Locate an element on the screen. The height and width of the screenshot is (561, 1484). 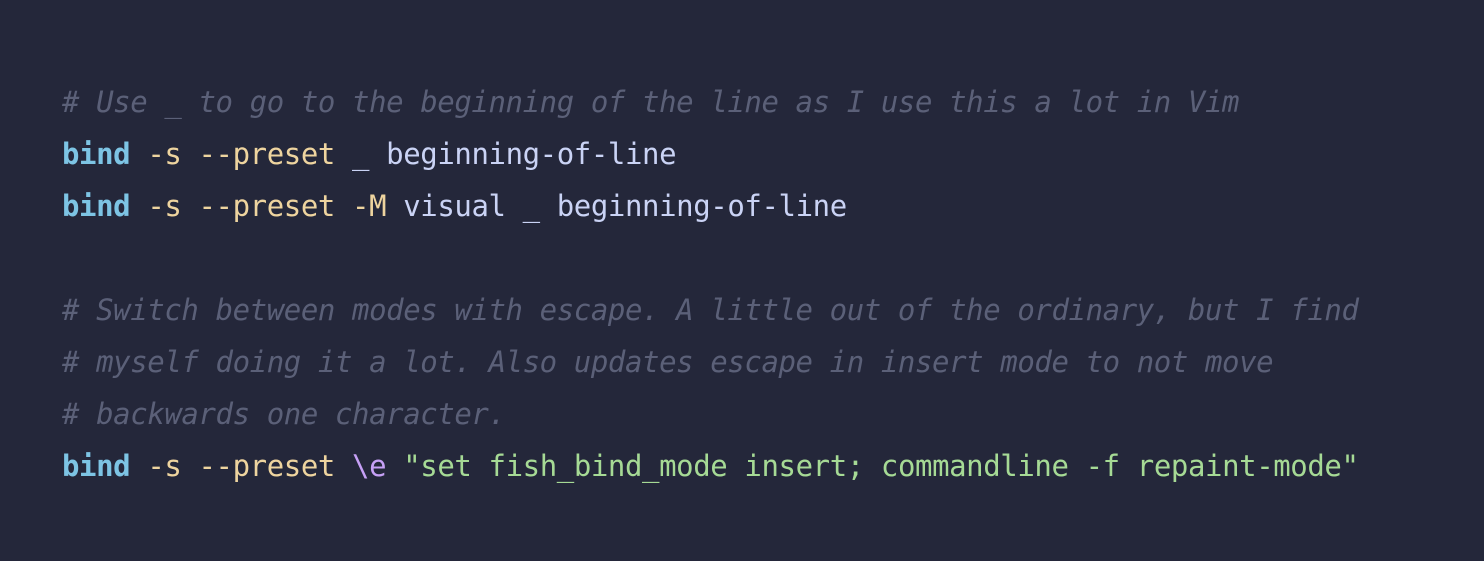
escape-token: \e is located at coordinates (369, 466).